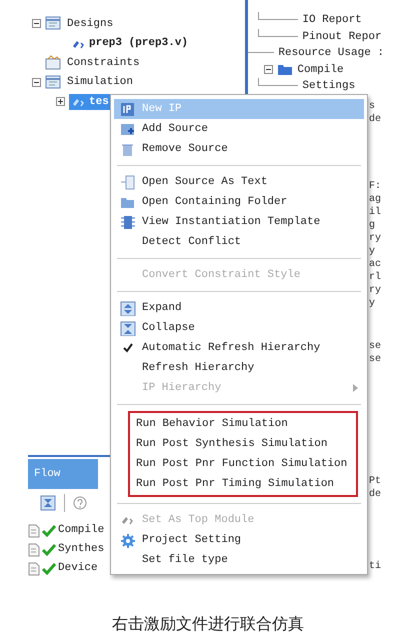  What do you see at coordinates (243, 444) in the screenshot?
I see `menu-item: Run Post Synthesis Simulation` at bounding box center [243, 444].